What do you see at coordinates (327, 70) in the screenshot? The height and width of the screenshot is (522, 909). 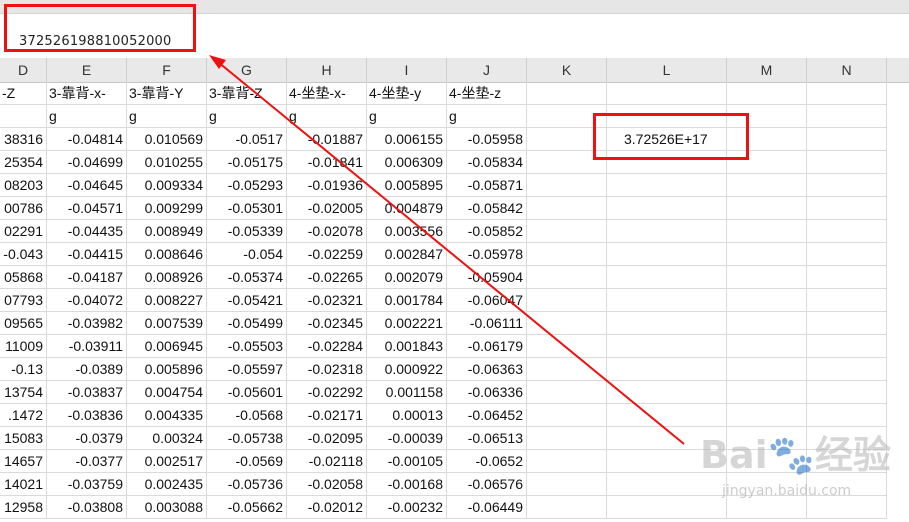 I see `column-header-h: H` at bounding box center [327, 70].